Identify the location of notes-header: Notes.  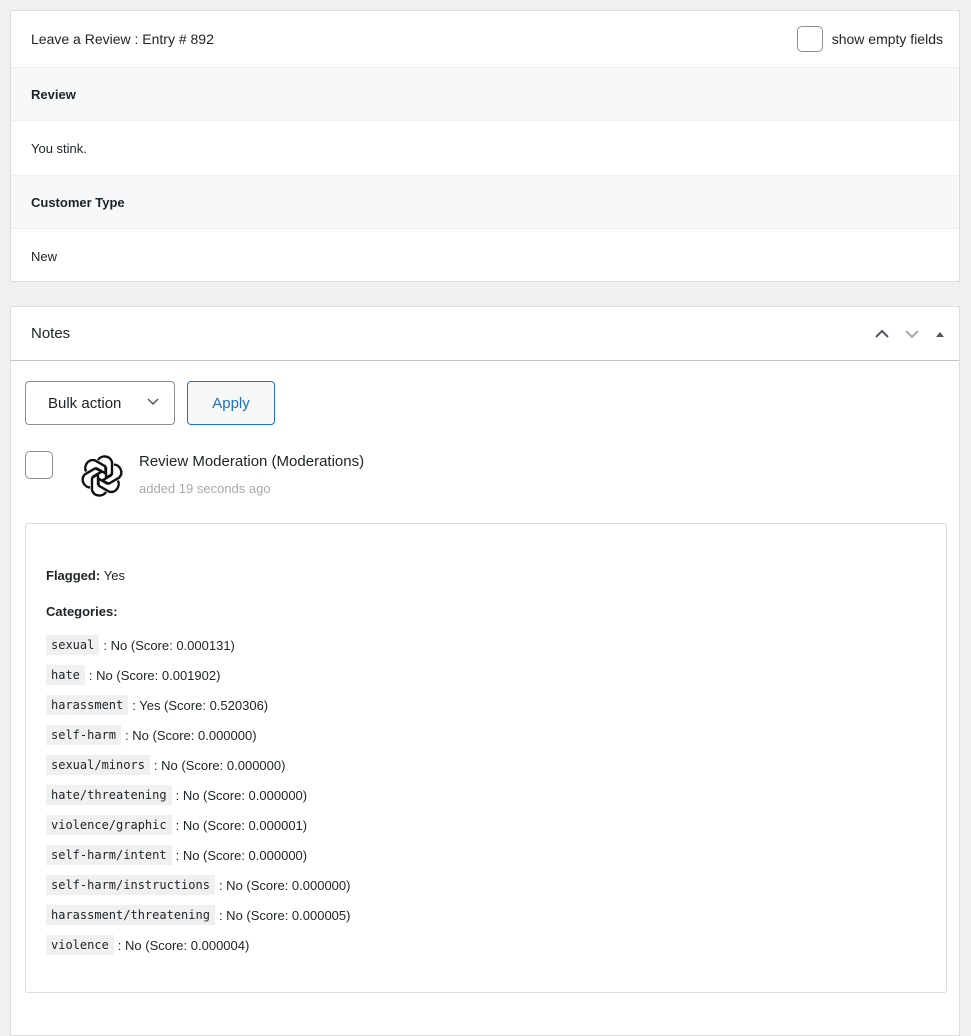
(485, 334).